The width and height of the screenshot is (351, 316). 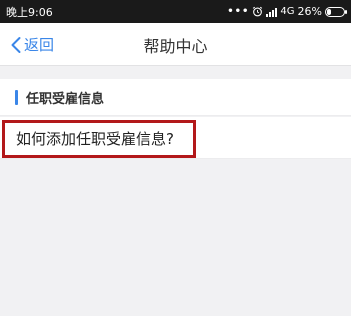 I want to click on battery-level-fill, so click(x=329, y=11).